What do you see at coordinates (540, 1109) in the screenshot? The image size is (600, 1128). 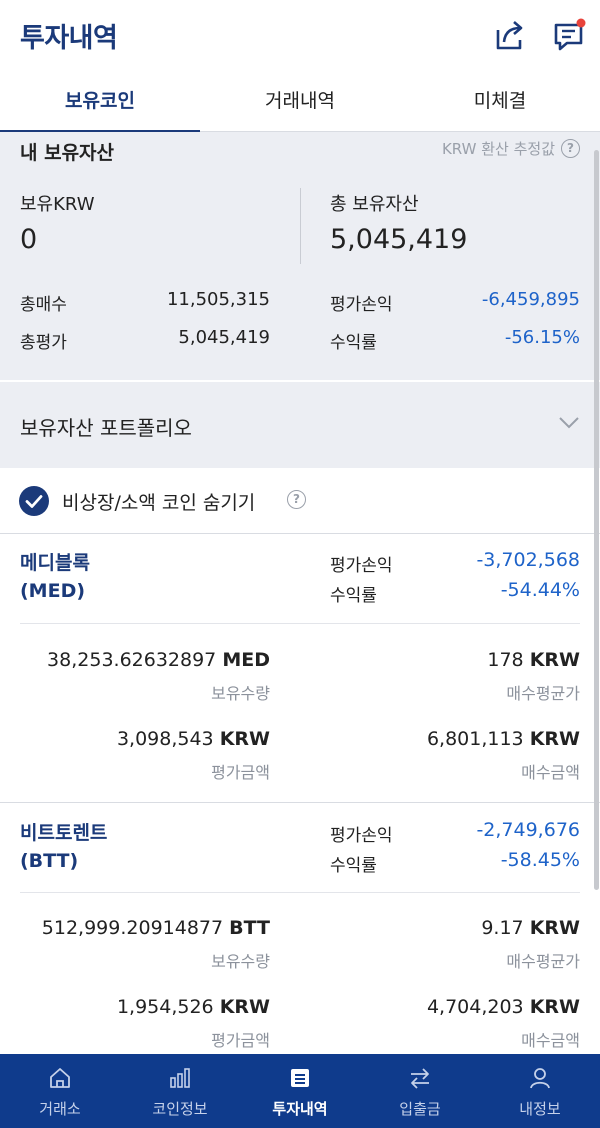 I see `nav-label: 내정보` at bounding box center [540, 1109].